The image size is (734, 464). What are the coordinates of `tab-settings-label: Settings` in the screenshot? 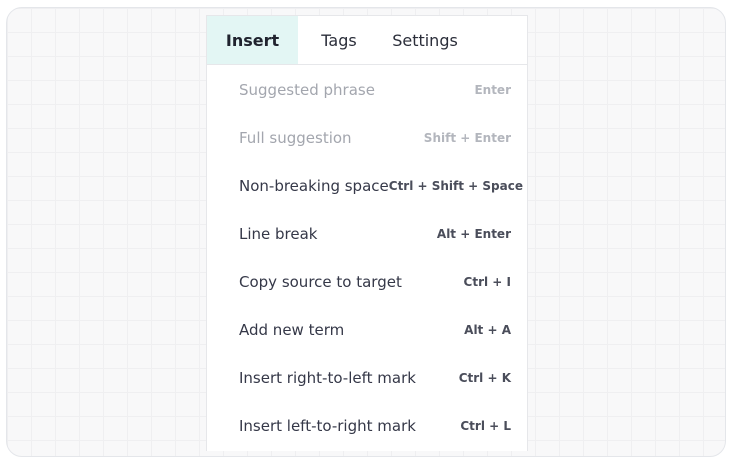 It's located at (425, 40).